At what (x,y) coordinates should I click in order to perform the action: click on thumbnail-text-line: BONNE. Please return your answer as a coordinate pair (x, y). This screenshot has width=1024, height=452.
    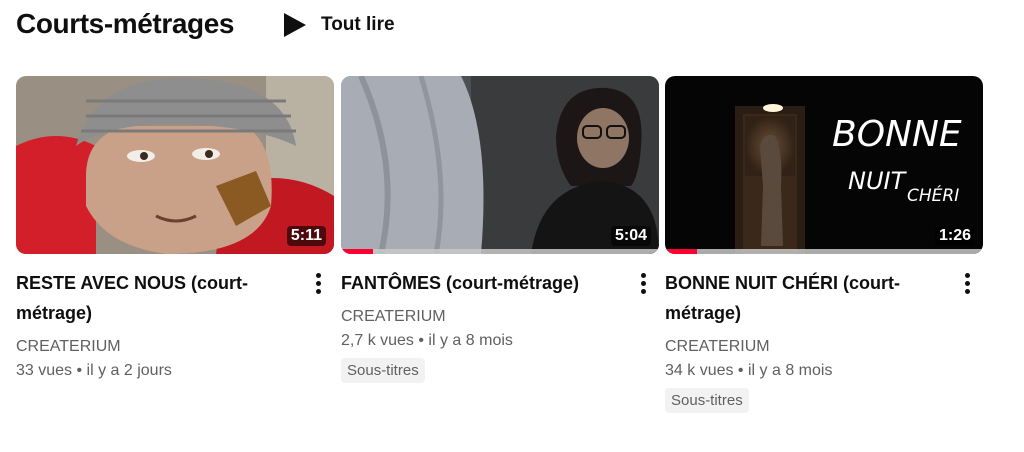
    Looking at the image, I should click on (897, 134).